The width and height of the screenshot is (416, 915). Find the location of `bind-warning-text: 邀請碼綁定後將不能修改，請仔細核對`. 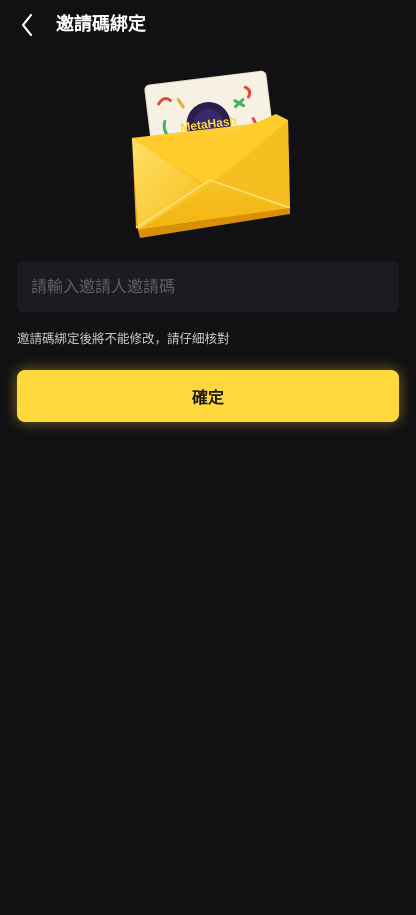

bind-warning-text: 邀請碼綁定後將不能修改，請仔細核對 is located at coordinates (123, 338).